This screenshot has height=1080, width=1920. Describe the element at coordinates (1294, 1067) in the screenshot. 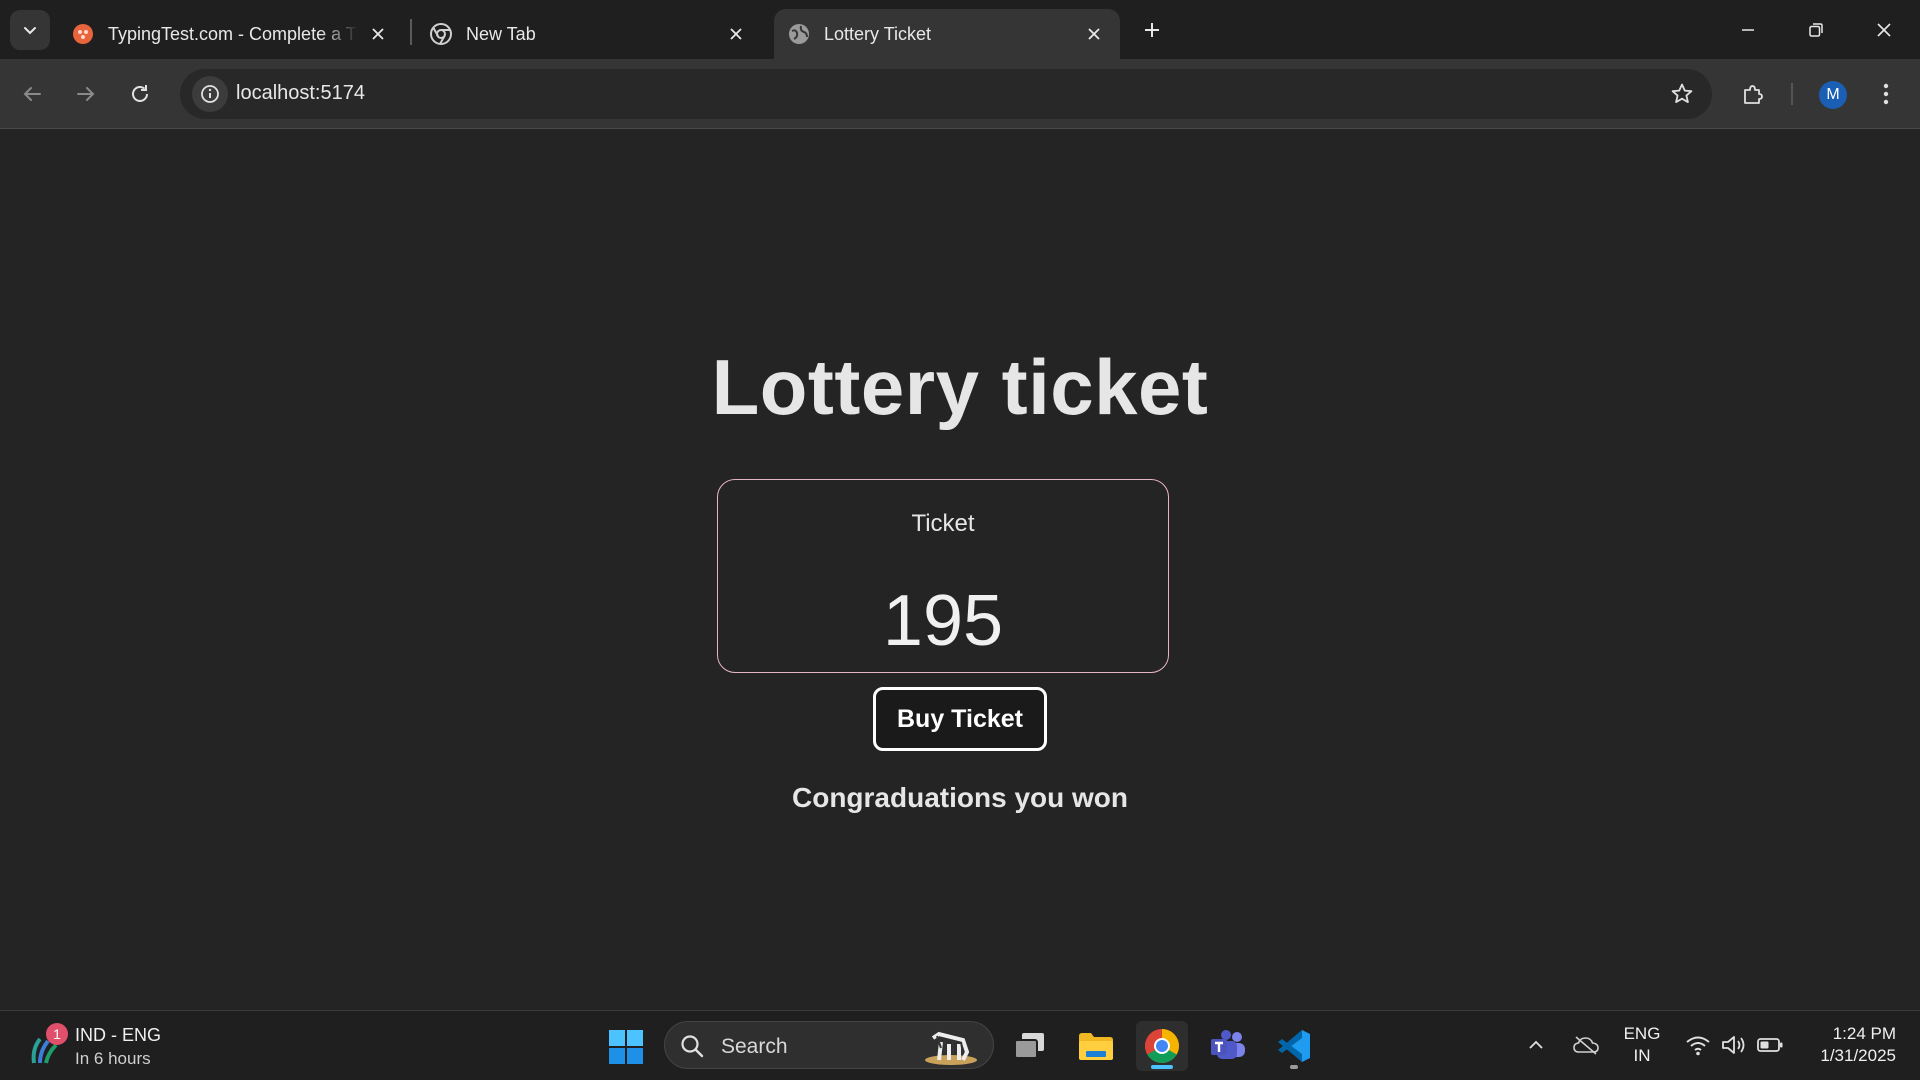

I see `running-app-indicator` at that location.